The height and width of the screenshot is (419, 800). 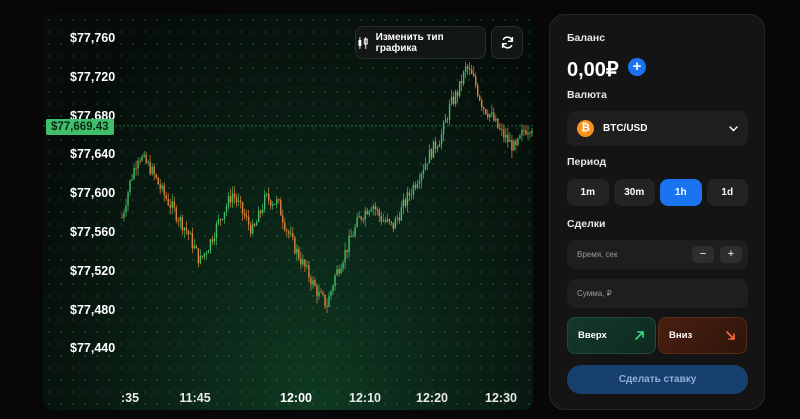 I want to click on up-label: Вверх, so click(x=592, y=335).